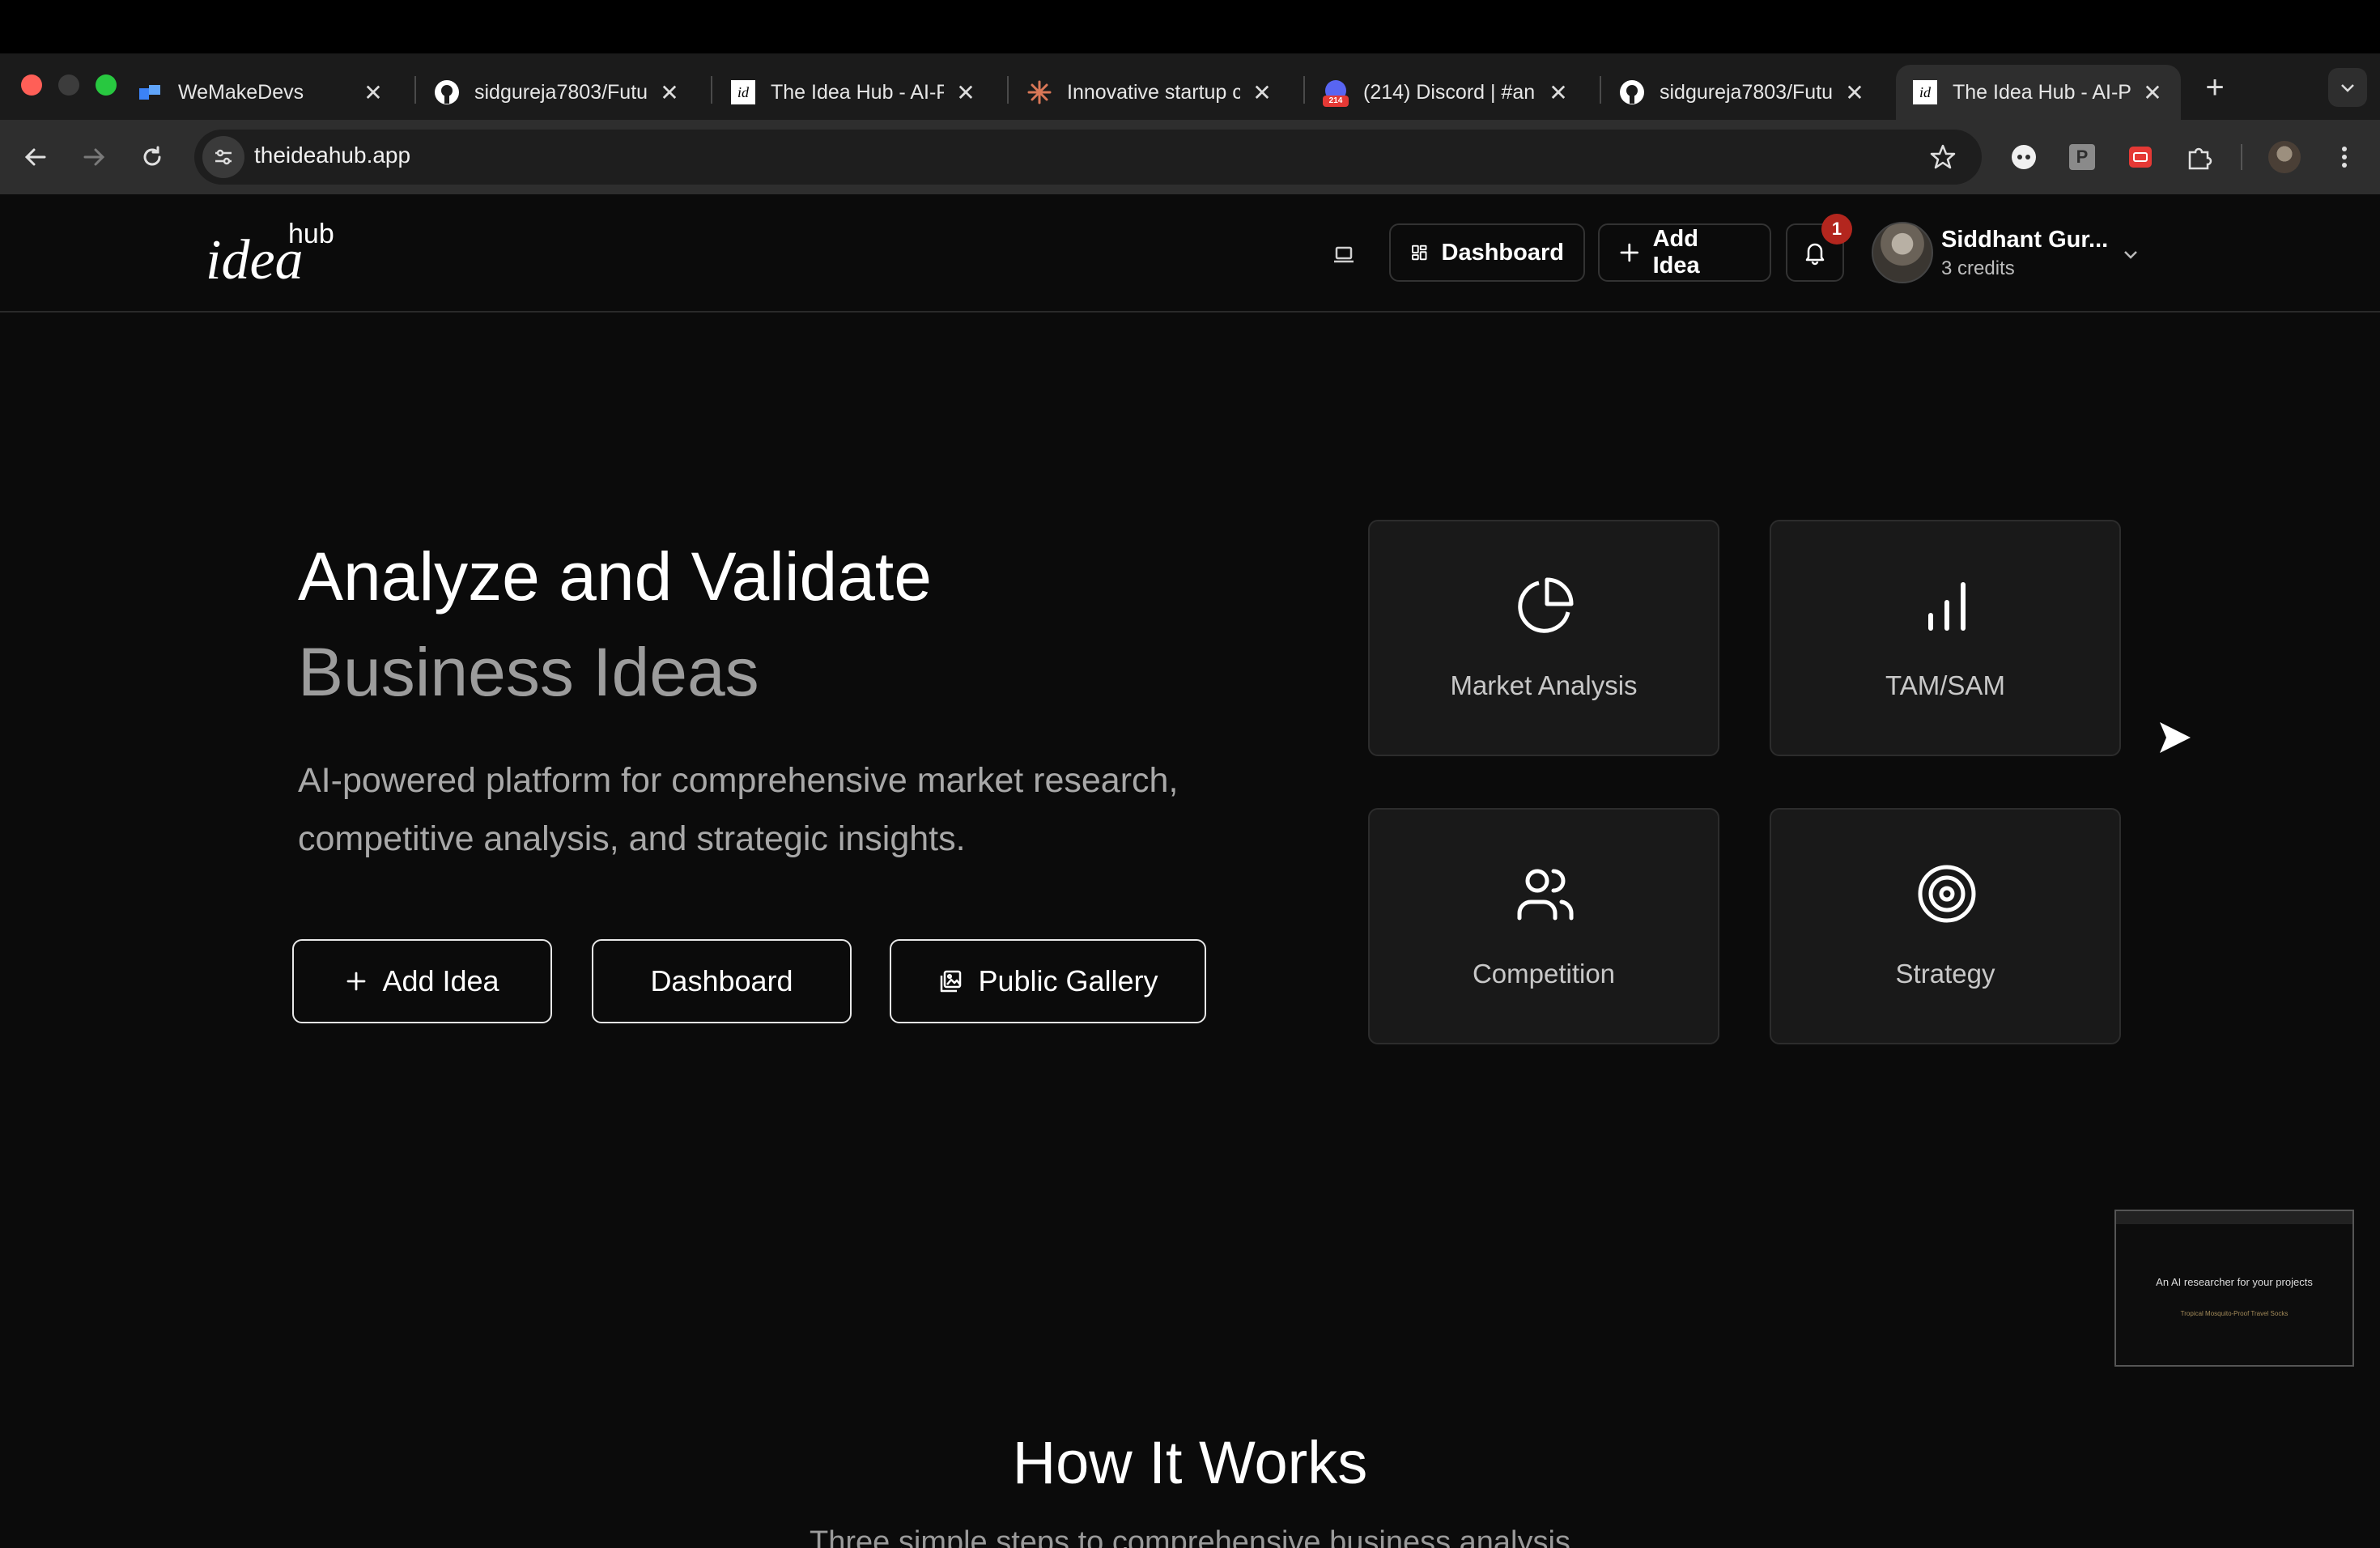 This screenshot has width=2380, height=1548. What do you see at coordinates (1903, 253) in the screenshot?
I see `user-avatar` at bounding box center [1903, 253].